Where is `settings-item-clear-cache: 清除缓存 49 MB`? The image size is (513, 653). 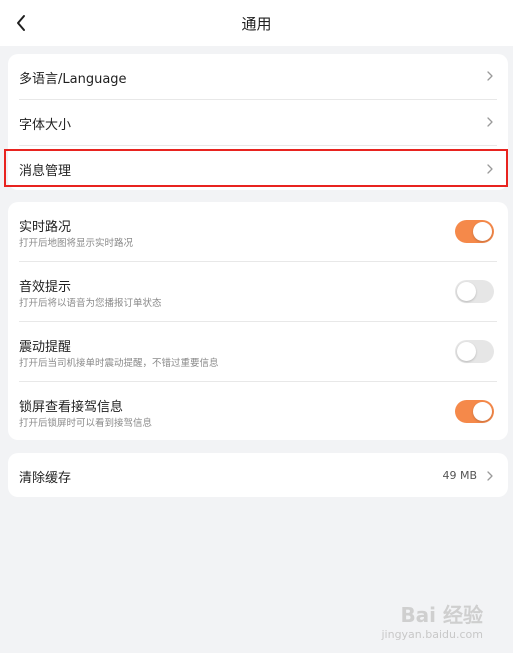 settings-item-clear-cache: 清除缓存 49 MB is located at coordinates (258, 475).